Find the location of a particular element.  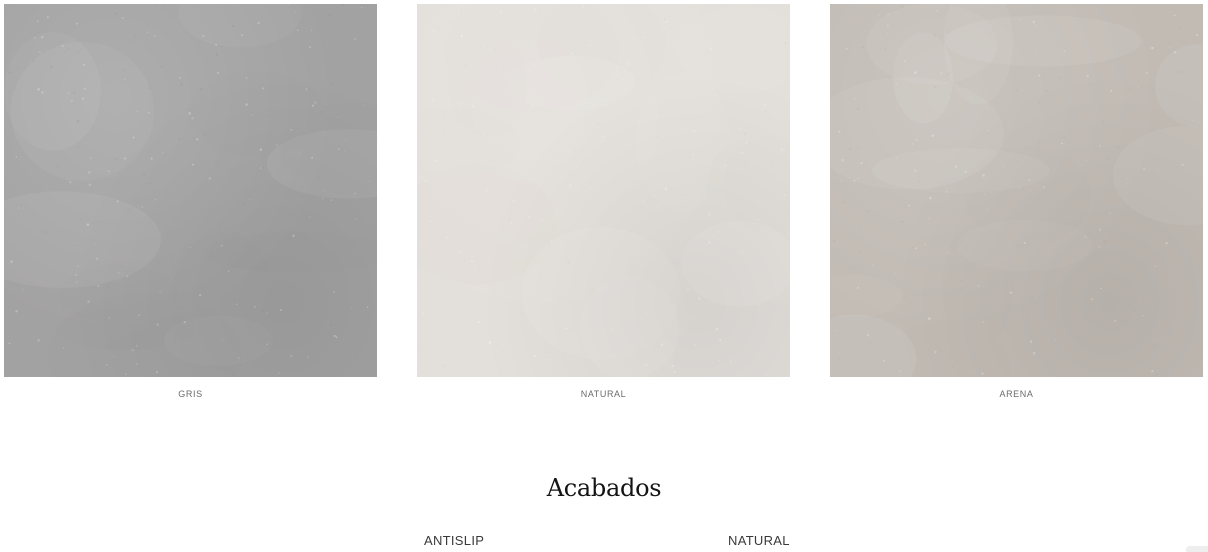

scrollbar-corner is located at coordinates (1197, 549).